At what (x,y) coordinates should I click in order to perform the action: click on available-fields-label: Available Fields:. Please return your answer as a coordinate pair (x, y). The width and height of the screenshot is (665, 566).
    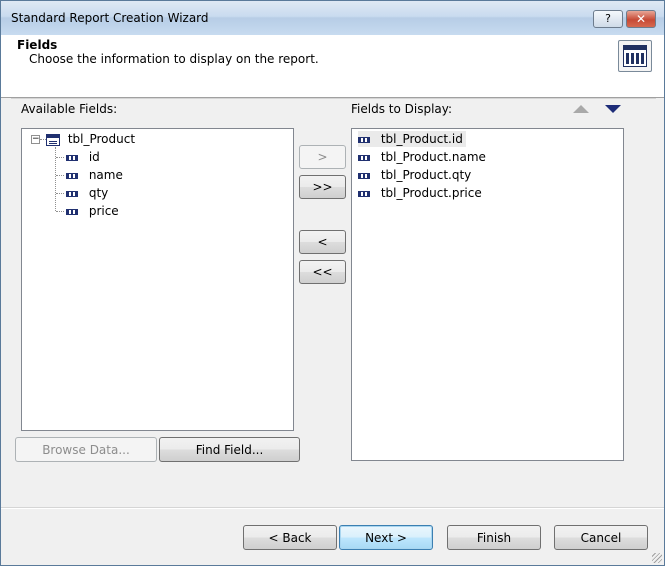
    Looking at the image, I should click on (69, 109).